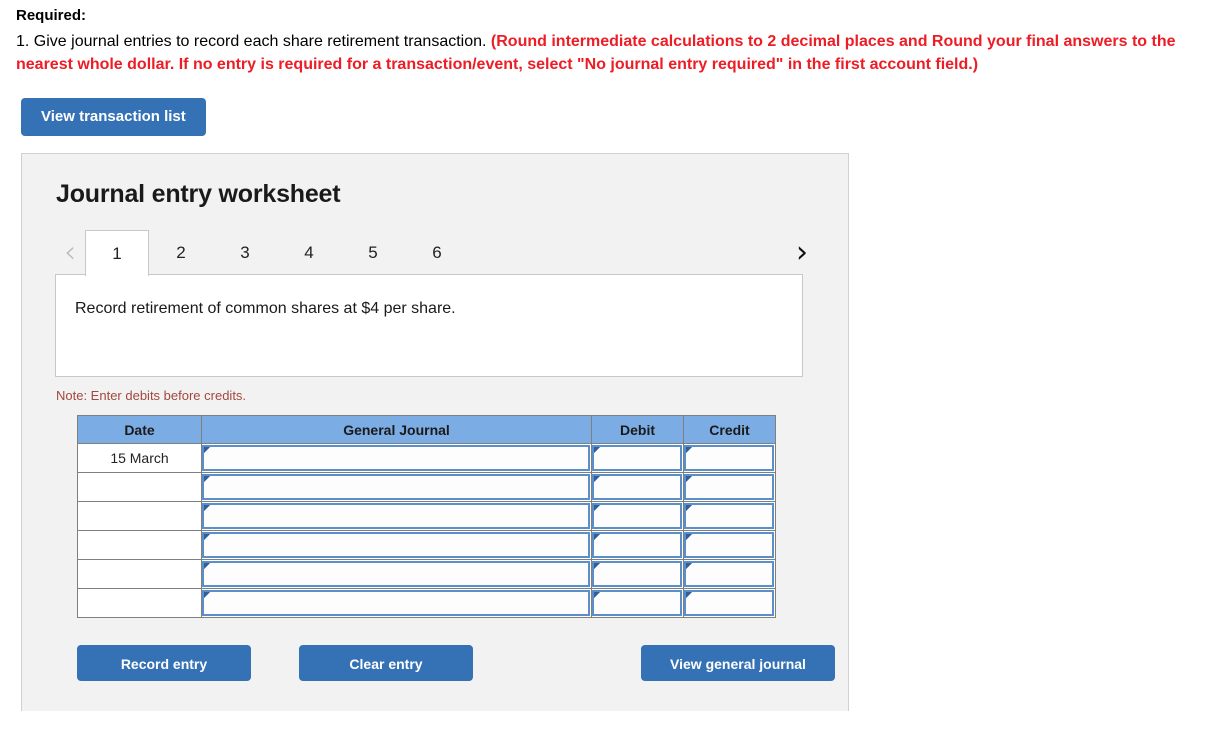 Image resolution: width=1220 pixels, height=743 pixels. Describe the element at coordinates (181, 252) in the screenshot. I see `tab-2: 2` at that location.